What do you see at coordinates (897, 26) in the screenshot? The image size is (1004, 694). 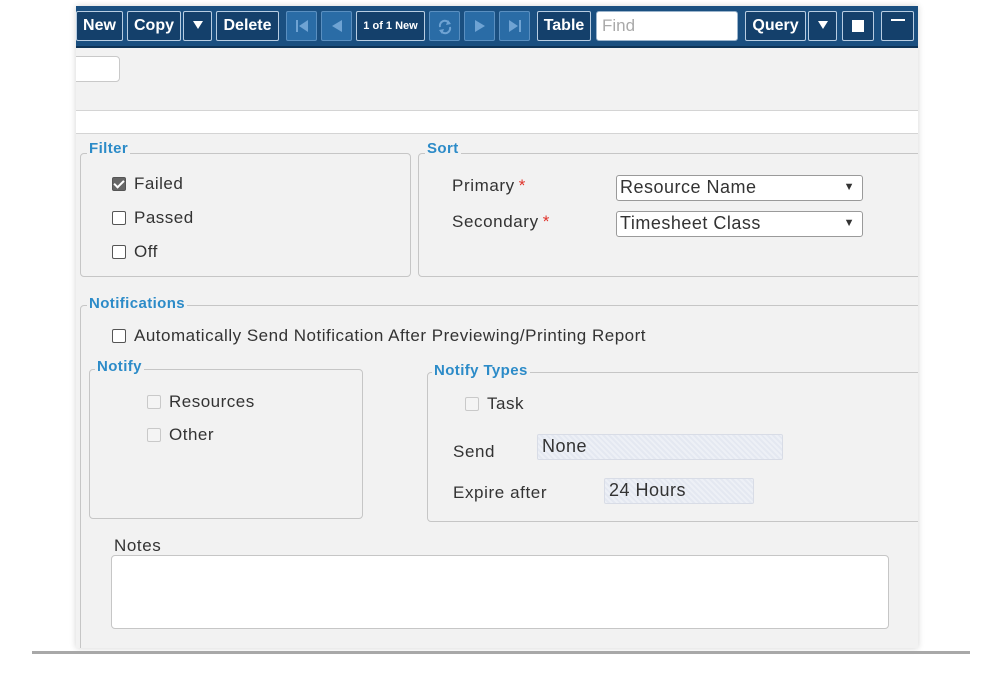 I see `minimize-button` at bounding box center [897, 26].